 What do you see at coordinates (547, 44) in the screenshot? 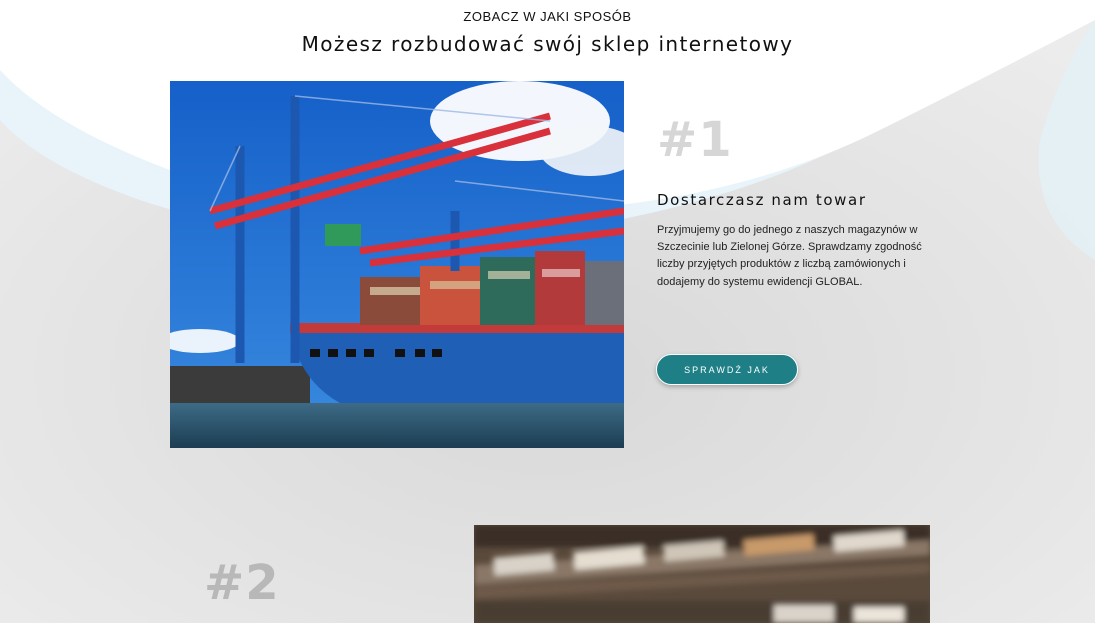
I see `section-title: Możesz rozbudować swój sklep internetowy` at bounding box center [547, 44].